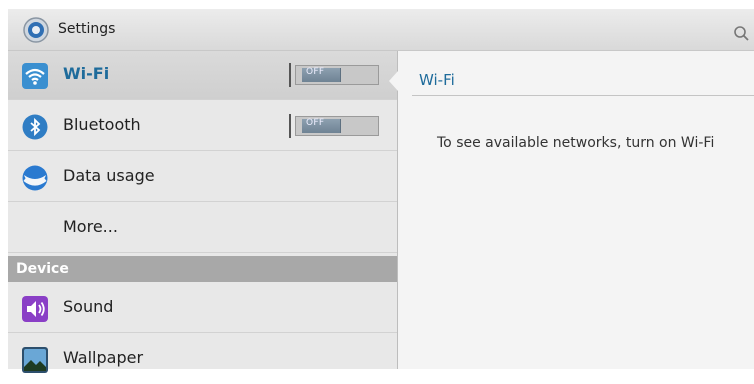 Image resolution: width=754 pixels, height=384 pixels. Describe the element at coordinates (102, 124) in the screenshot. I see `list-item-label: Bluetooth` at that location.